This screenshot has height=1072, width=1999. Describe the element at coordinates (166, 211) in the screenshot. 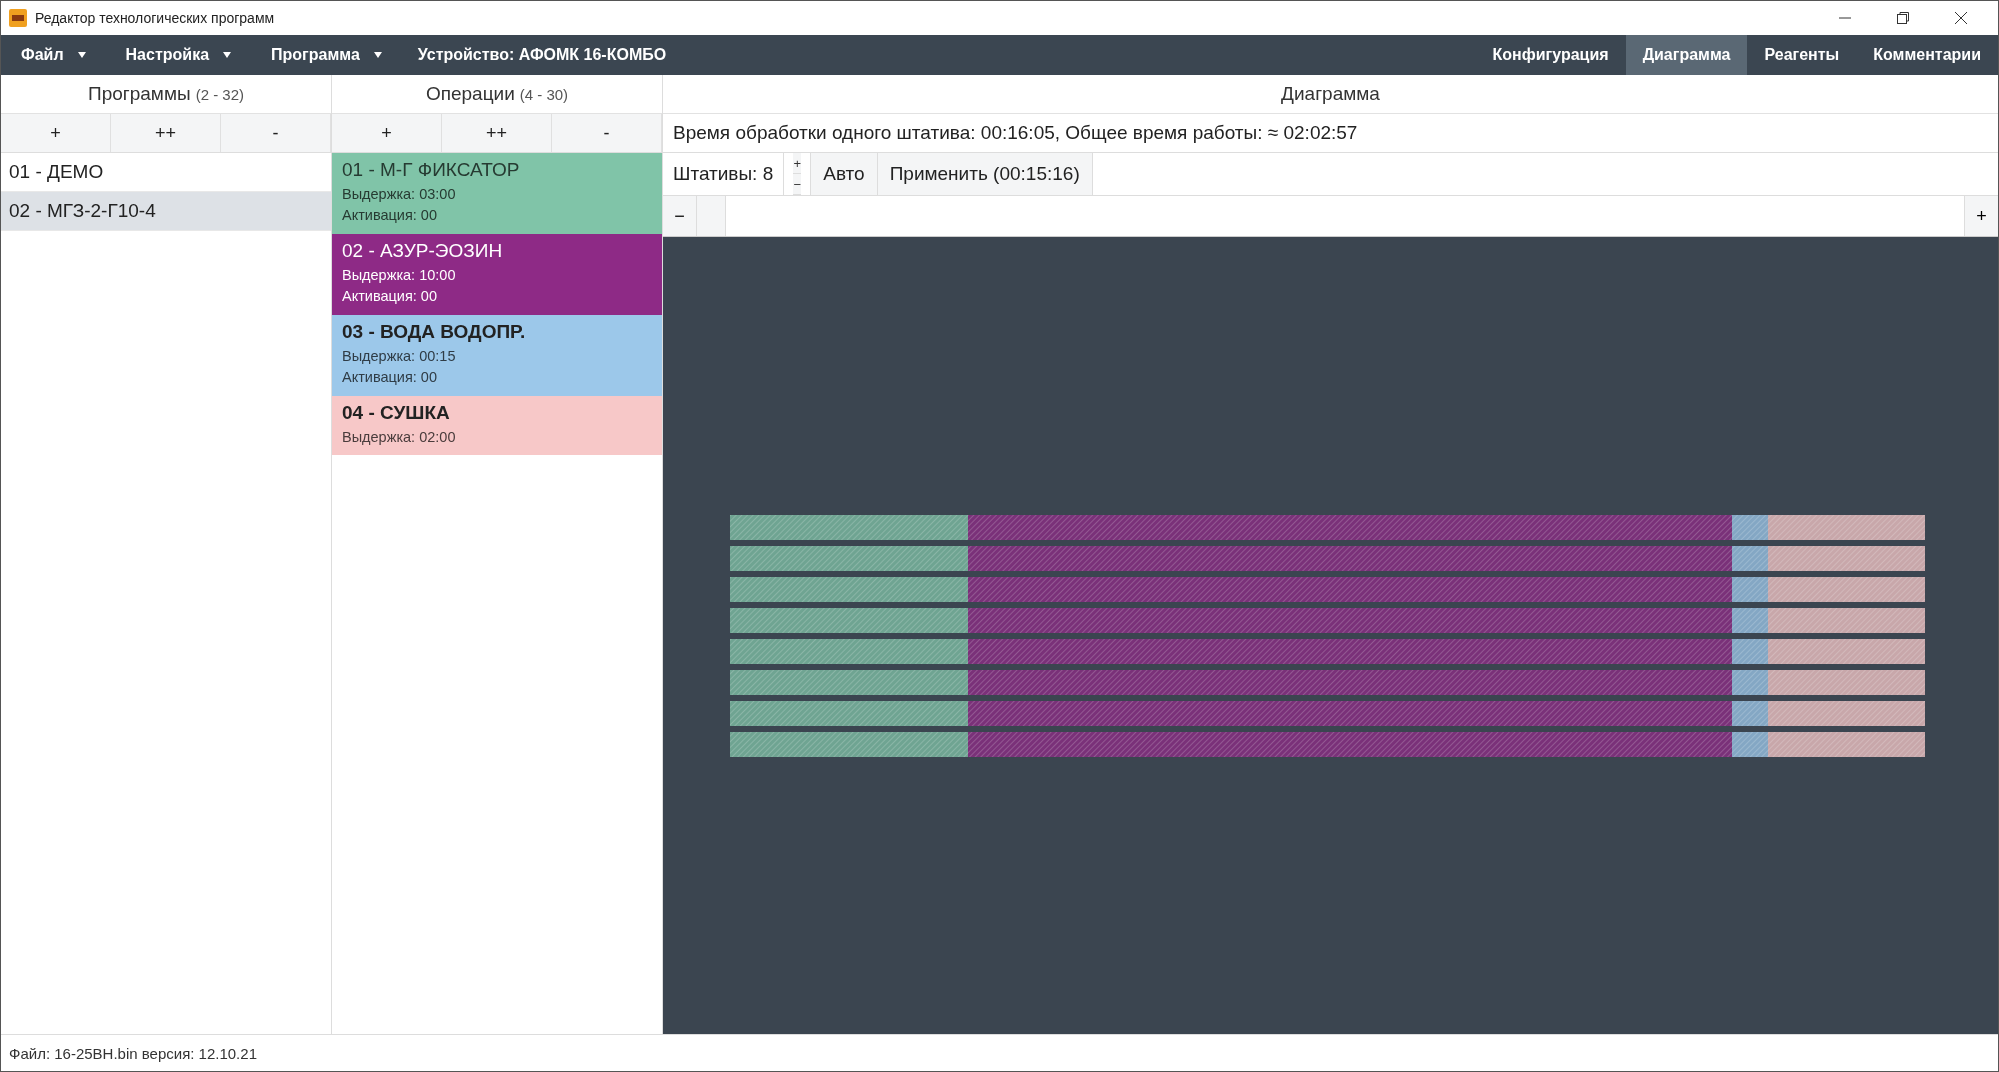

I see `program-item: 02 - МГЗ-2-Г10-4` at that location.